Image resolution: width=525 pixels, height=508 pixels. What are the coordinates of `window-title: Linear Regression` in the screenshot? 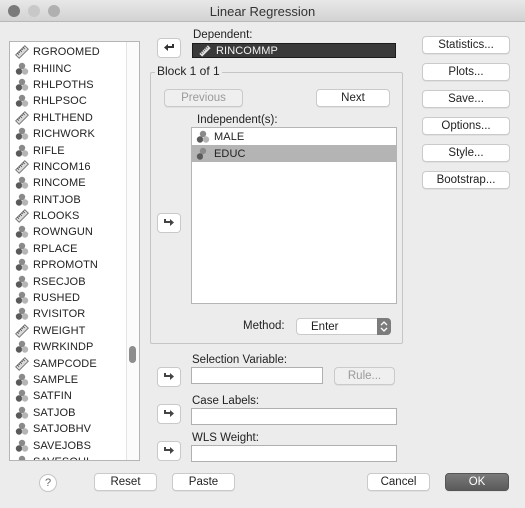 It's located at (262, 11).